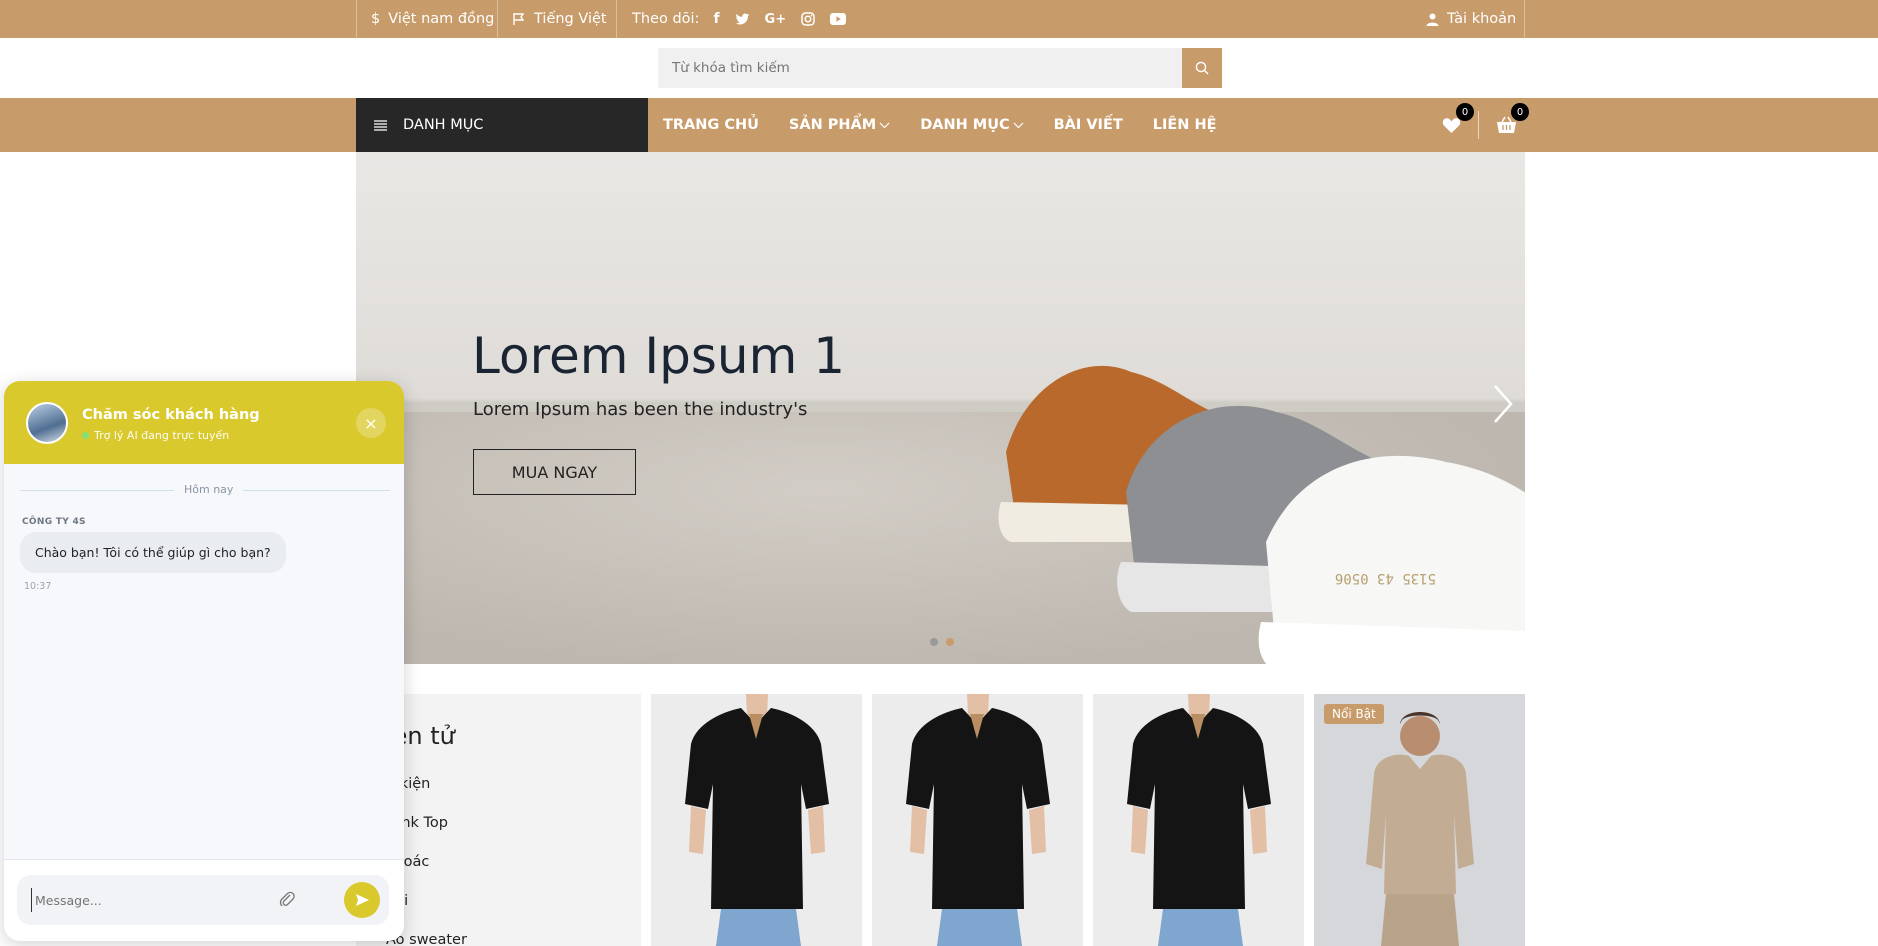 The image size is (1878, 946). I want to click on sneakers-image: 5135 43 0506, so click(1261, 514).